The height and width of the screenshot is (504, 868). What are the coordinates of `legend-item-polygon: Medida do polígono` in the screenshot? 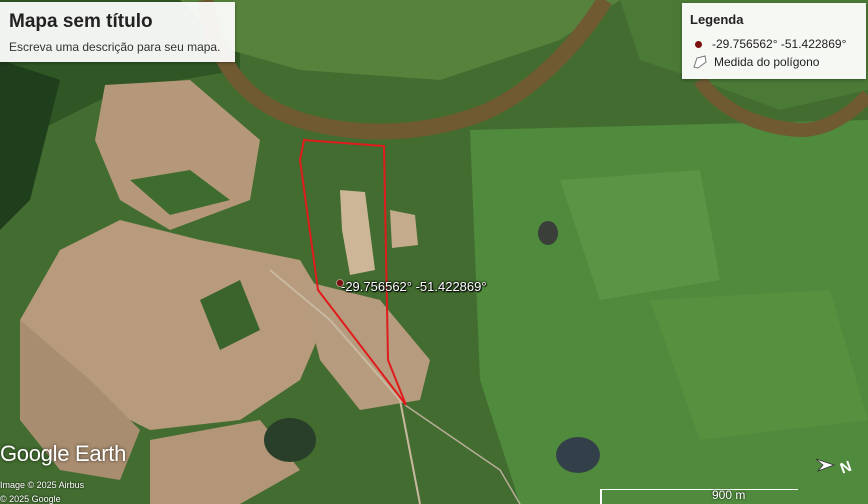 It's located at (755, 62).